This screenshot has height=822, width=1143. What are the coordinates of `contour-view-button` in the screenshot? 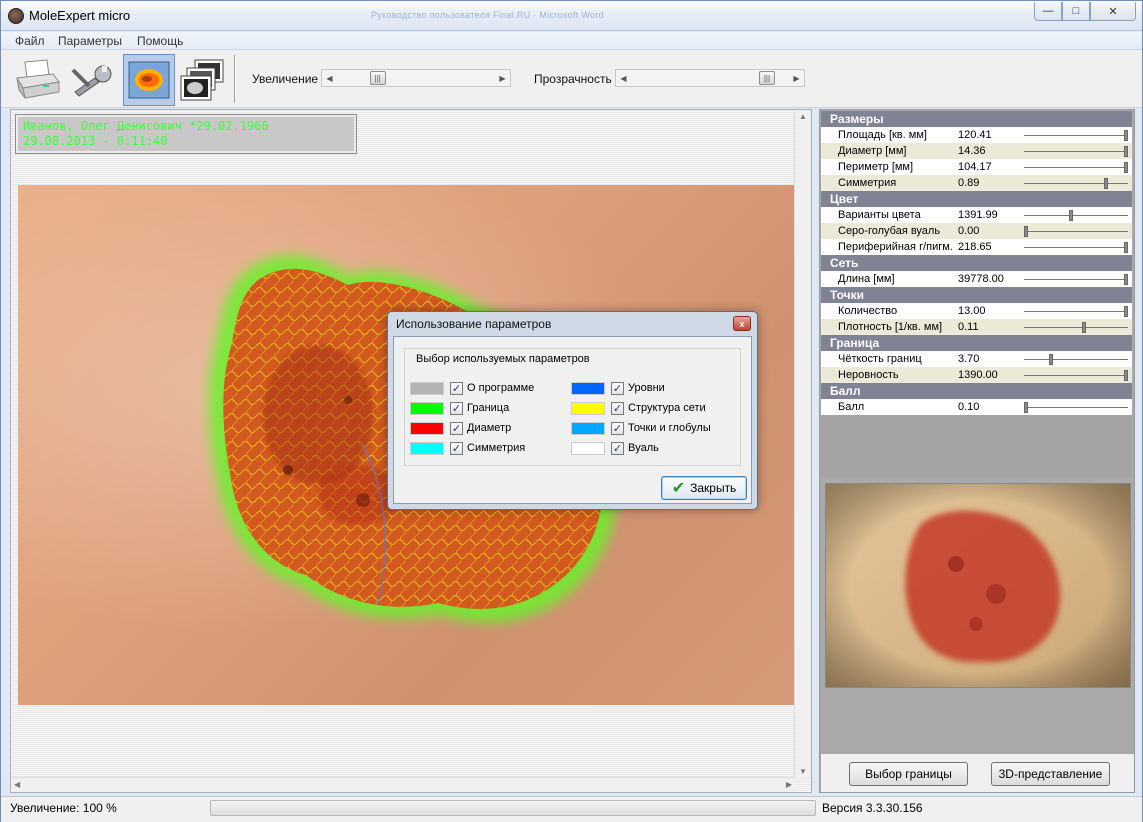 It's located at (149, 80).